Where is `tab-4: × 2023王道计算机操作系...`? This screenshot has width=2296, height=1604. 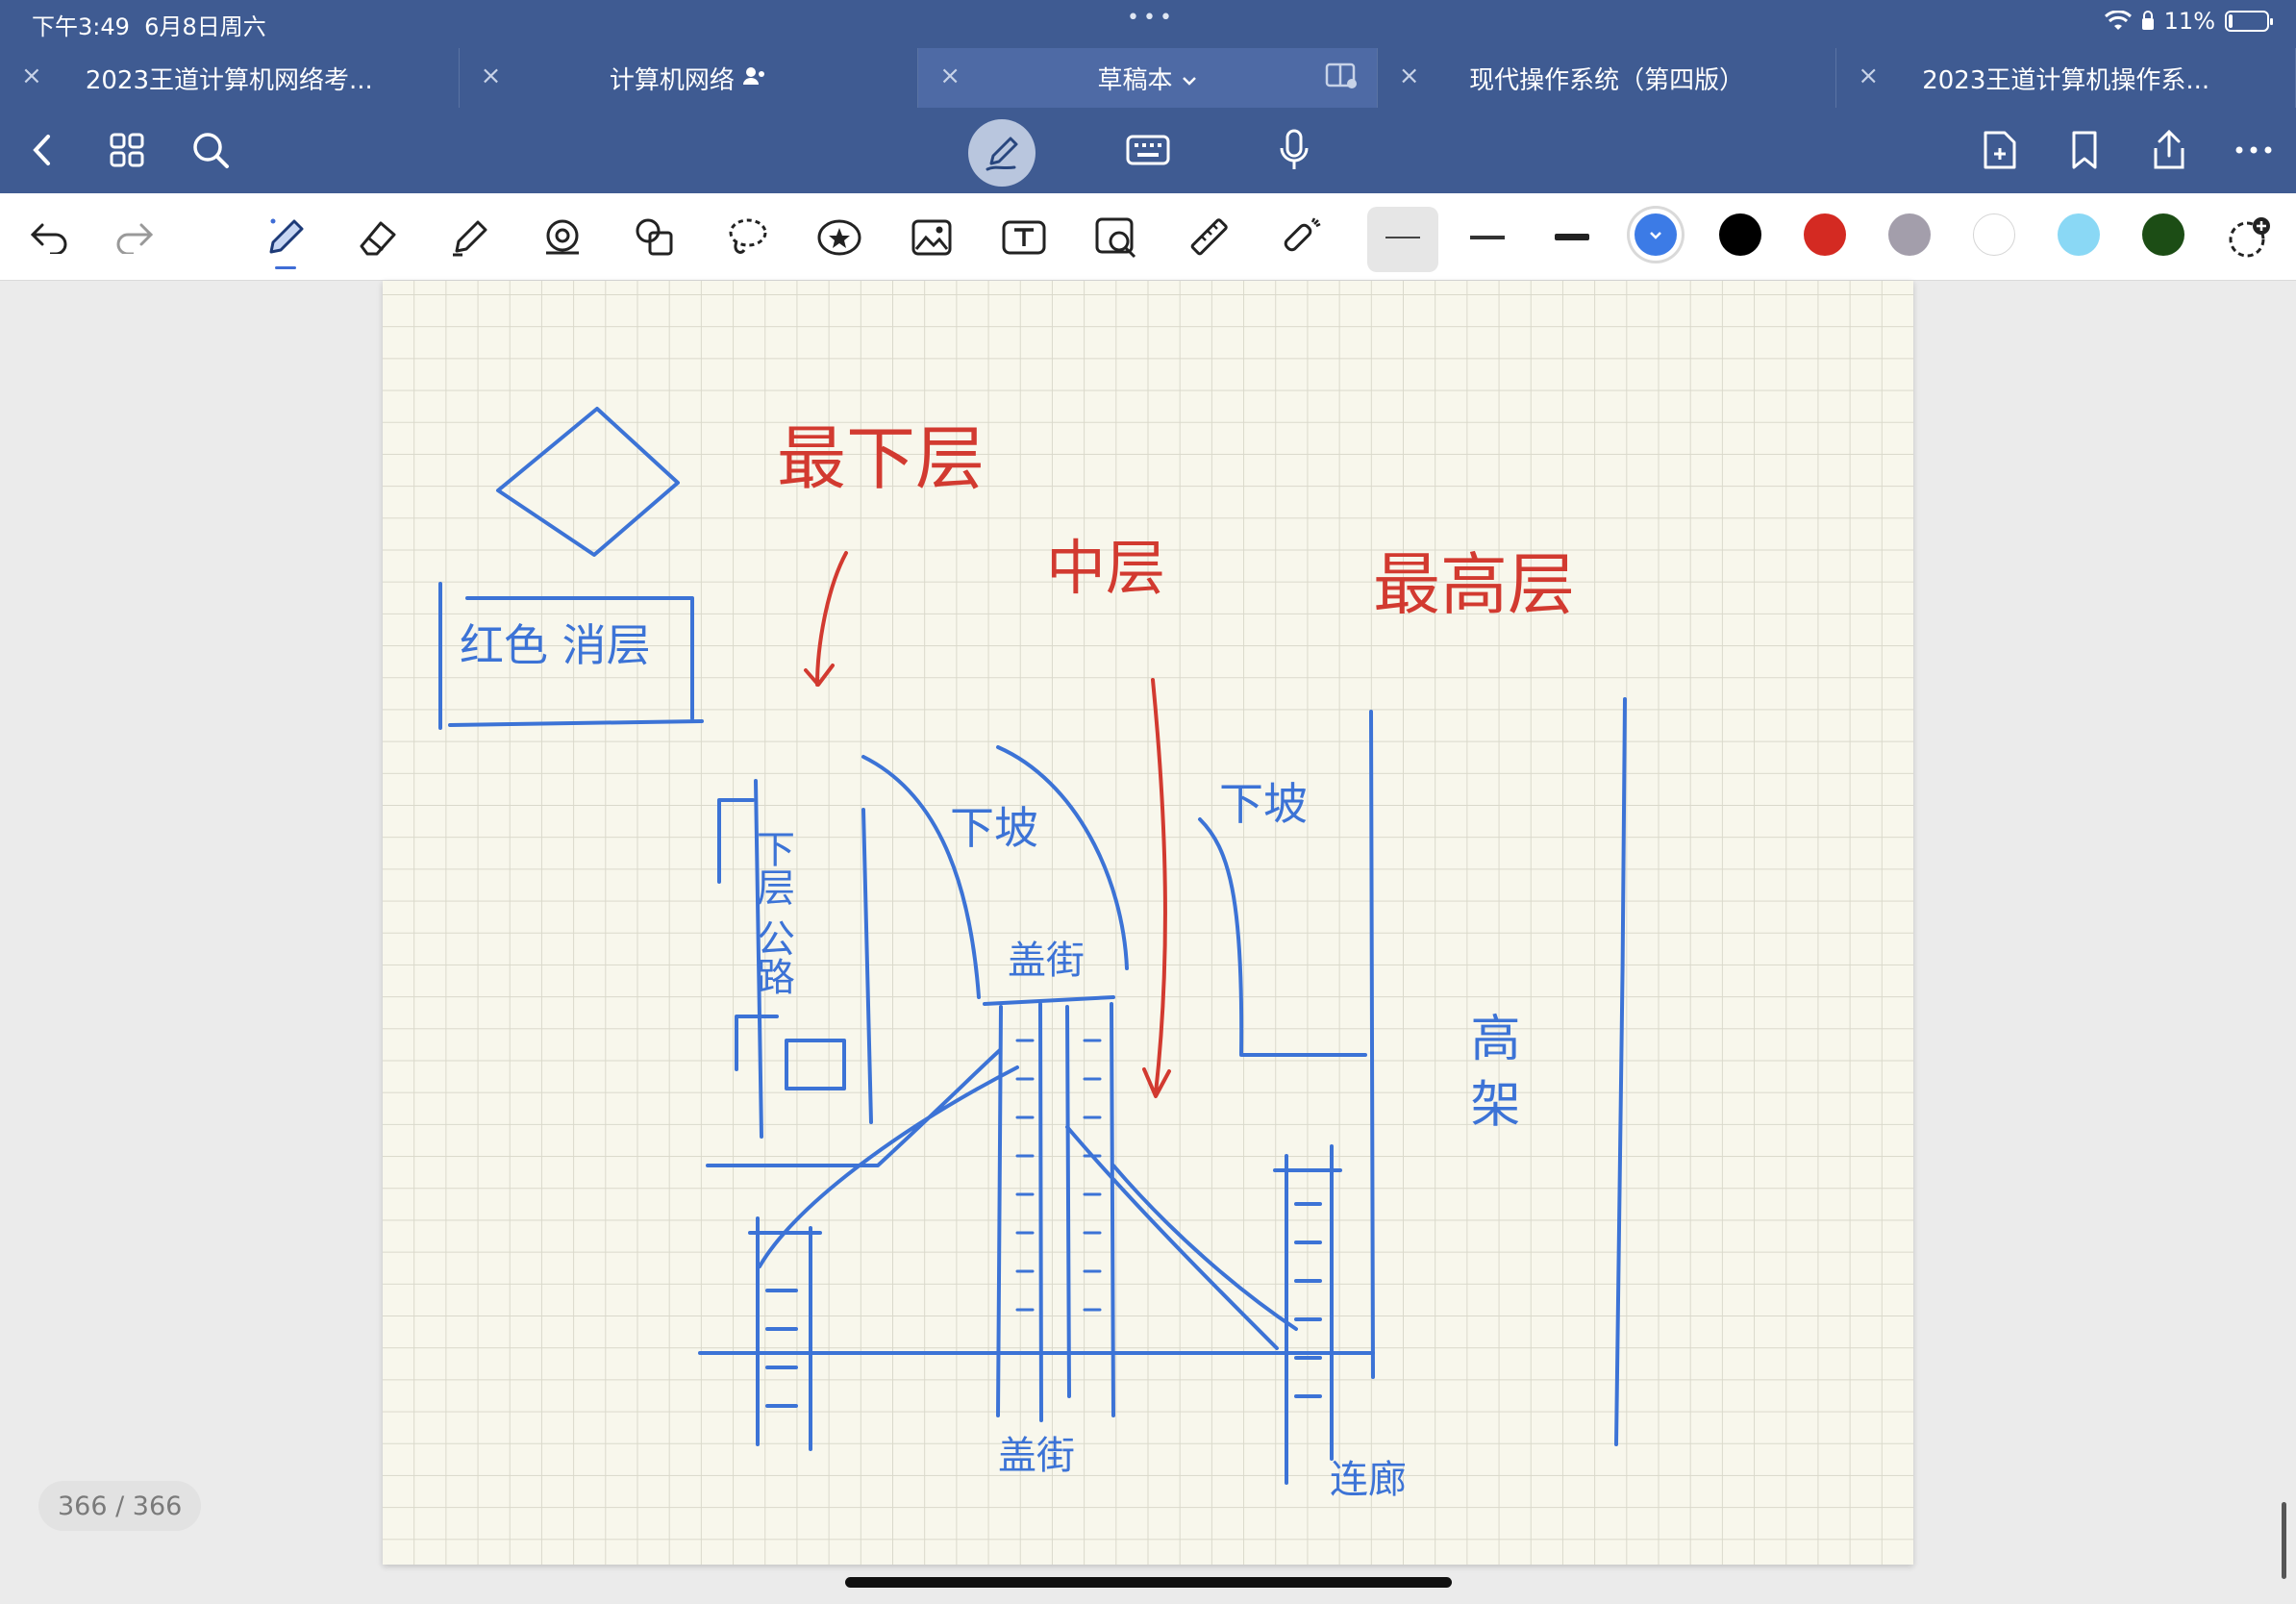 tab-4: × 2023王道计算机操作系... is located at coordinates (2066, 78).